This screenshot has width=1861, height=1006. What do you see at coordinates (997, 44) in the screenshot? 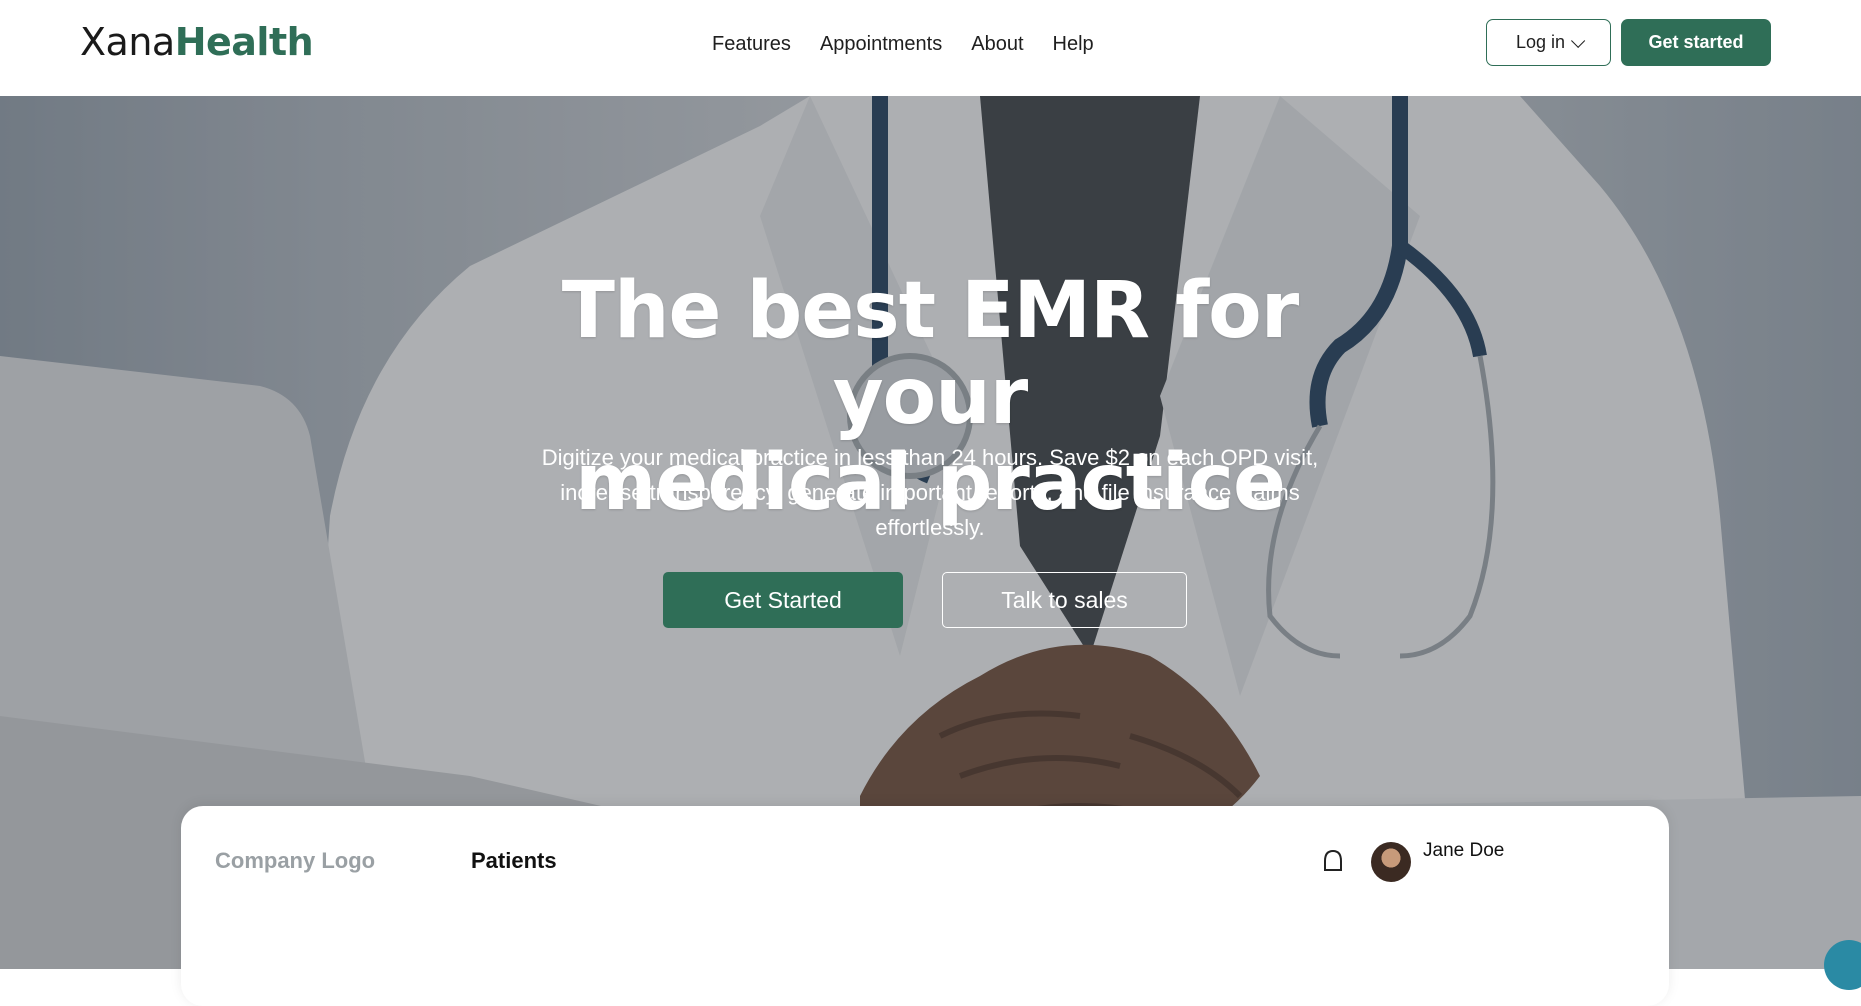
I see `nav-item-about: About` at bounding box center [997, 44].